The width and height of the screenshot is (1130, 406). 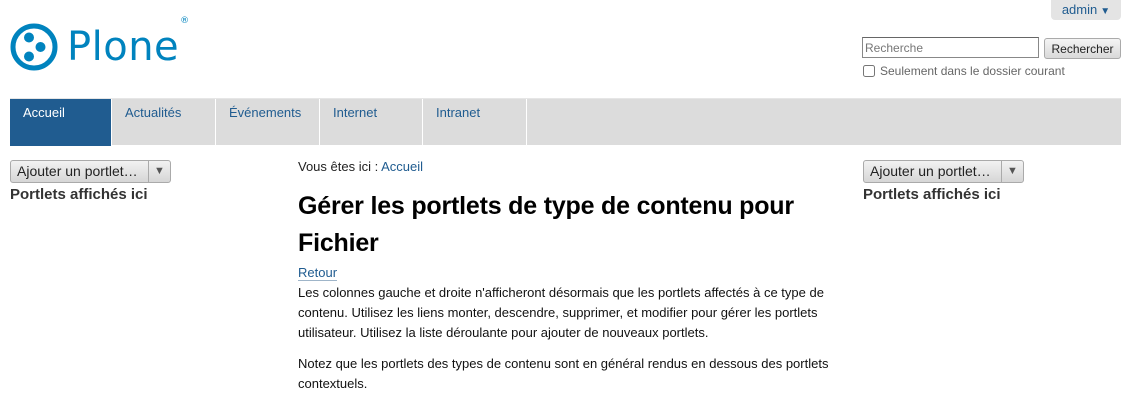 I want to click on nav-item-actualites: Actualités, so click(x=164, y=122).